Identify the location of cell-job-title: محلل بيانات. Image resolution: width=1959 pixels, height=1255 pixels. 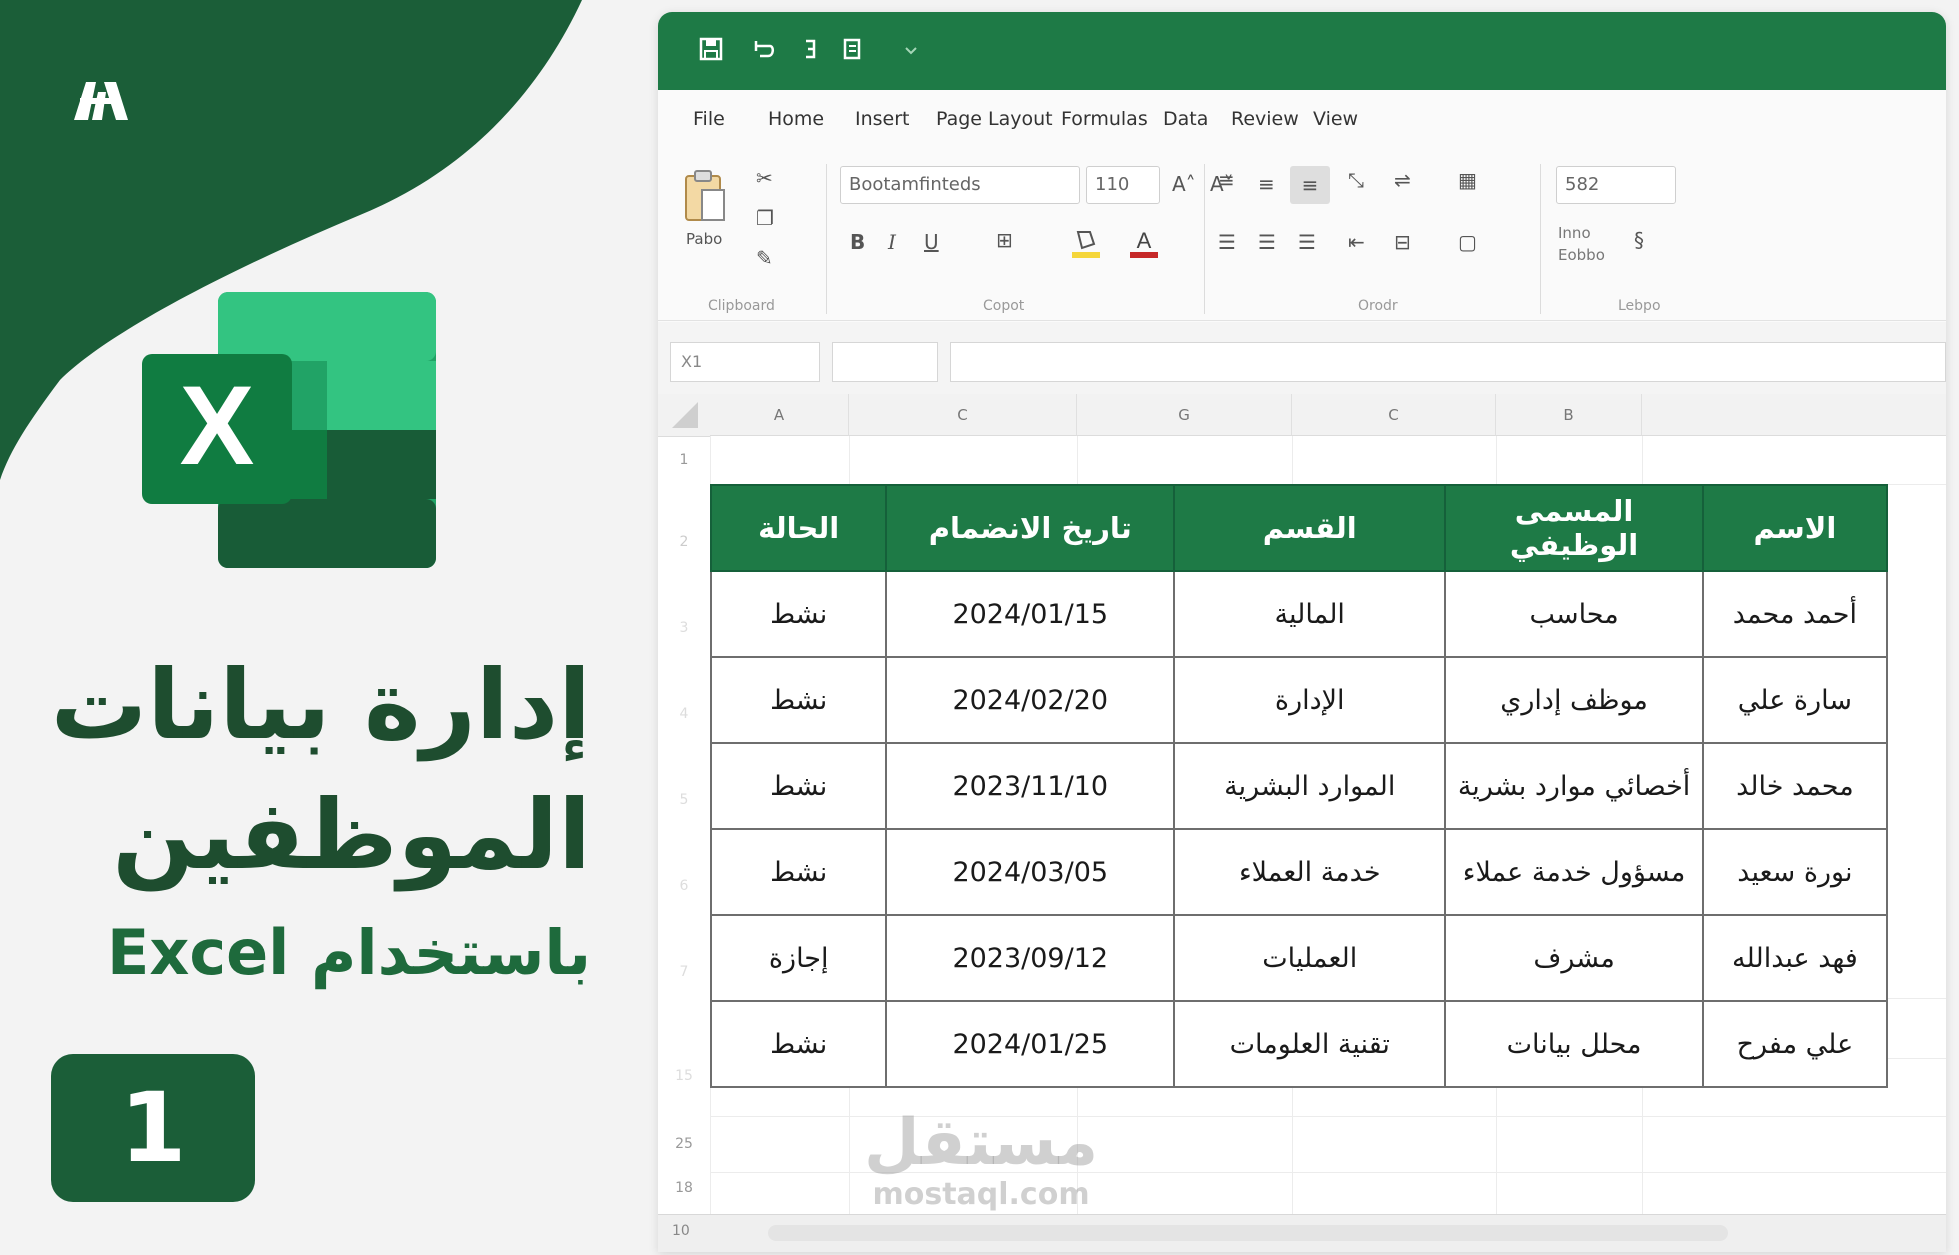
(1574, 1044).